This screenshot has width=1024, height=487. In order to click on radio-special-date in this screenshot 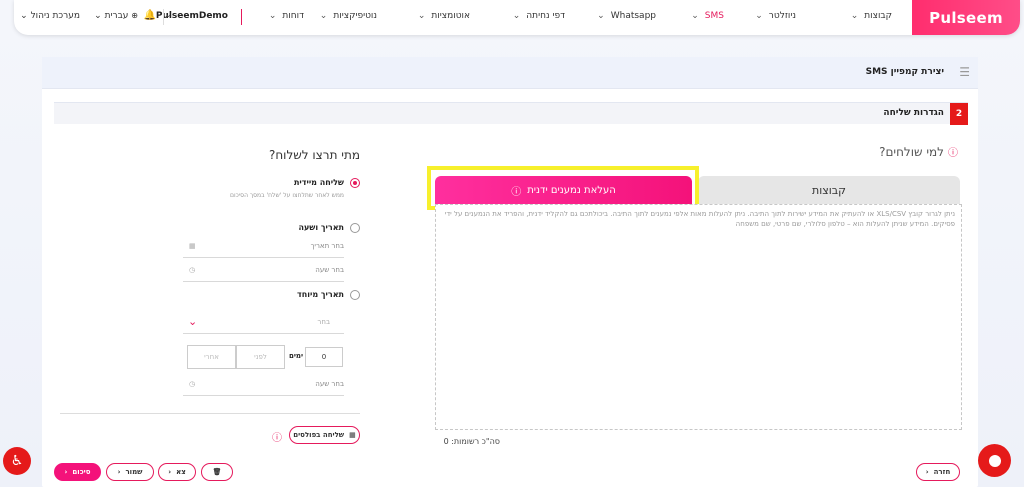, I will do `click(355, 295)`.